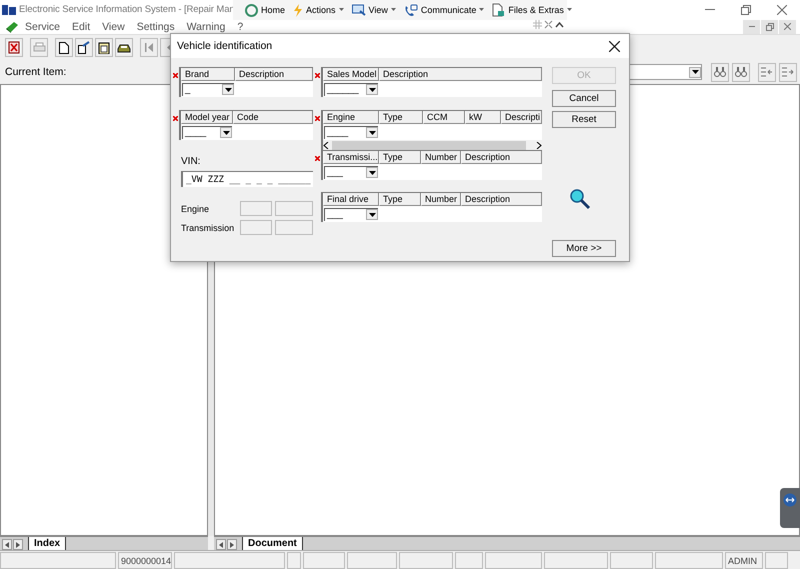 Image resolution: width=800 pixels, height=569 pixels. I want to click on clipboard-icon, so click(104, 47).